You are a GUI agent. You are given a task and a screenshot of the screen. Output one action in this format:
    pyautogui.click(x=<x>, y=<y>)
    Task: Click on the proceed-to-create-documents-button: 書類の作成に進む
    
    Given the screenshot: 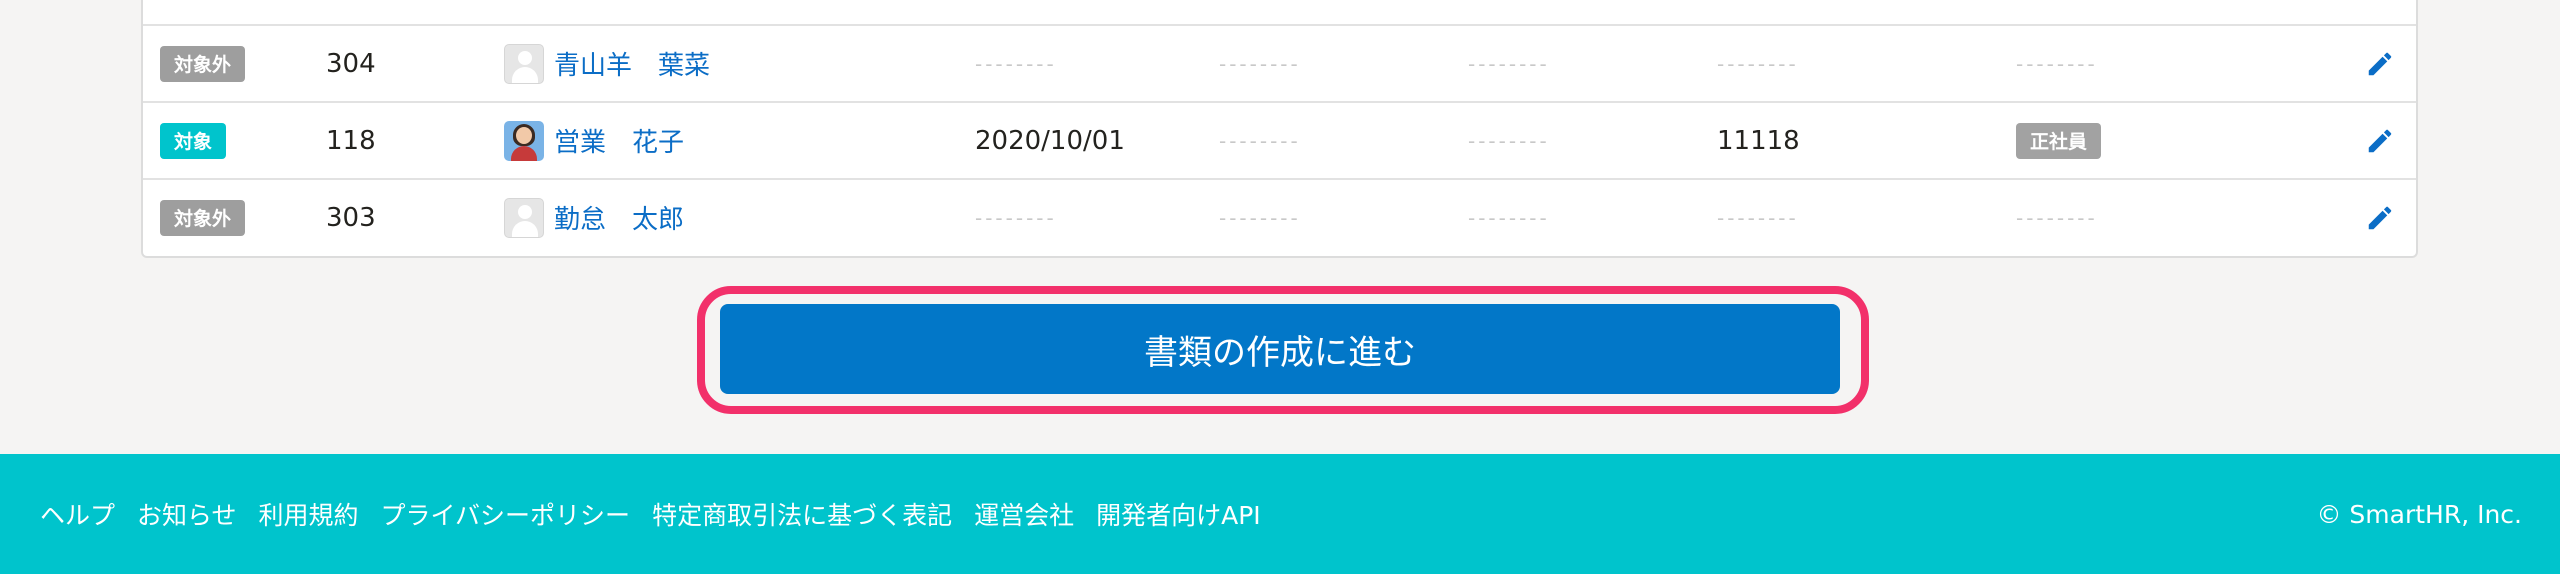 What is the action you would take?
    pyautogui.click(x=1280, y=349)
    